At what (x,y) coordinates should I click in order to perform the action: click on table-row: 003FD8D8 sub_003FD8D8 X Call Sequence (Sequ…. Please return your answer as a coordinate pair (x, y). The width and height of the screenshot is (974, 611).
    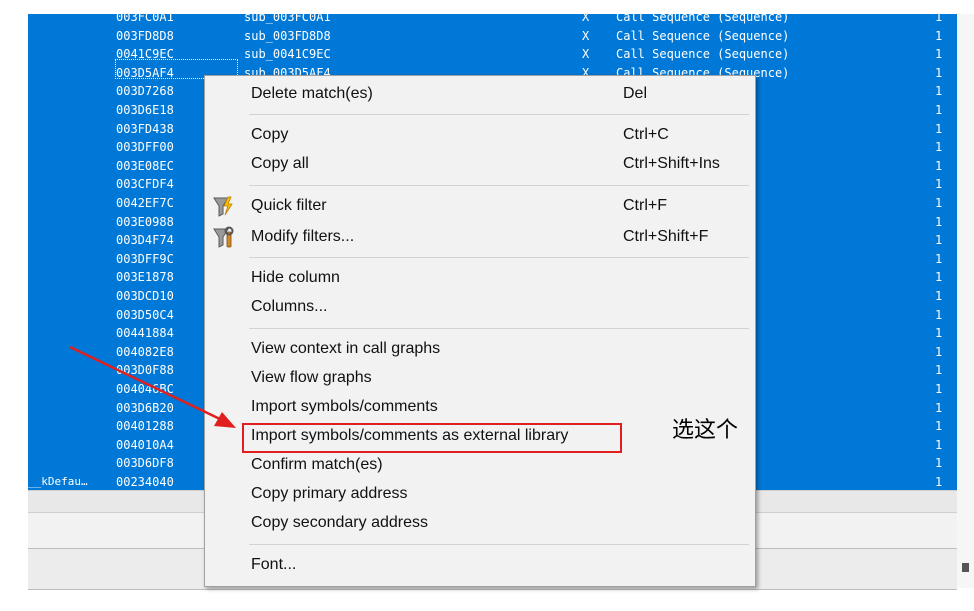
    Looking at the image, I should click on (492, 36).